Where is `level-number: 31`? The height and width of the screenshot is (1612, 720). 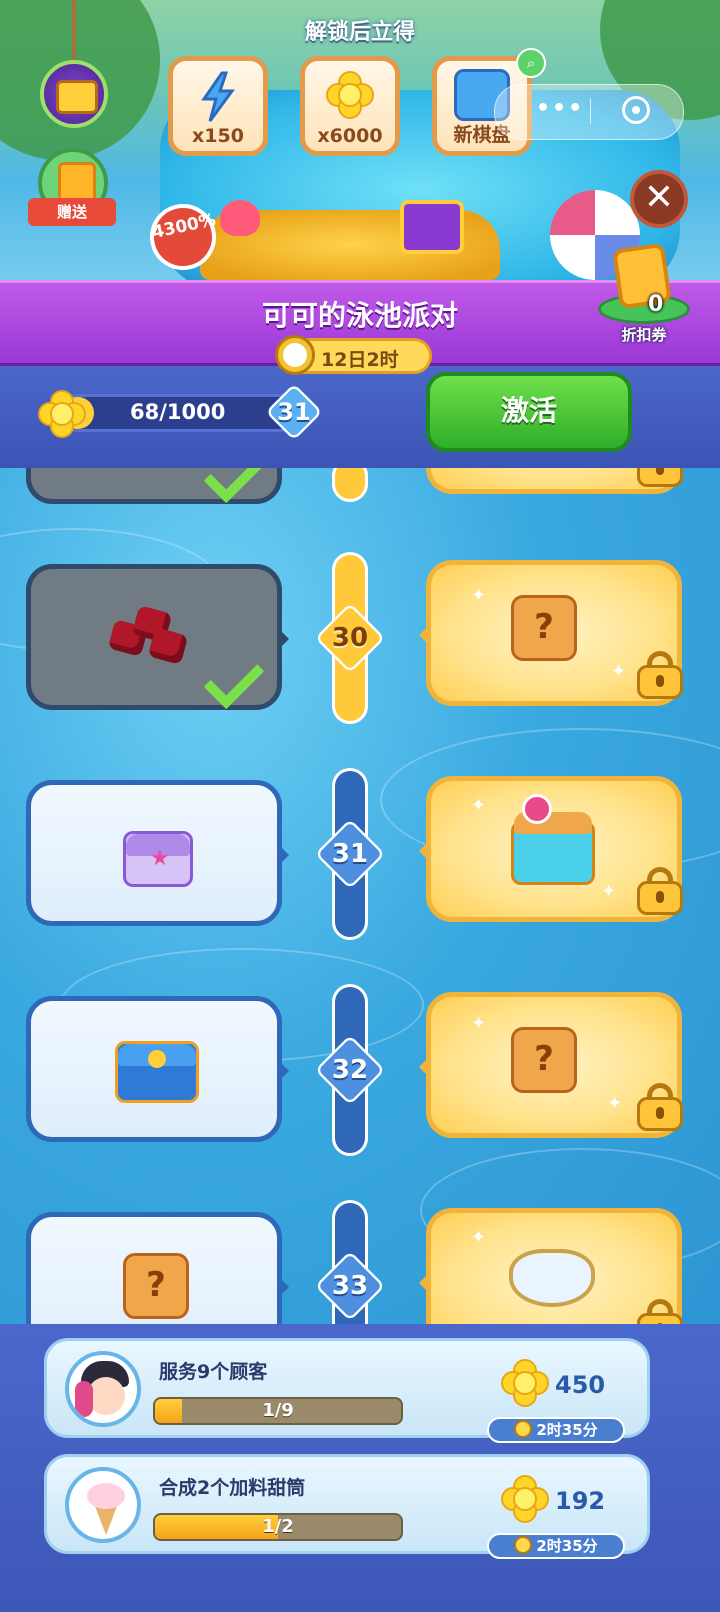 level-number: 31 is located at coordinates (350, 854).